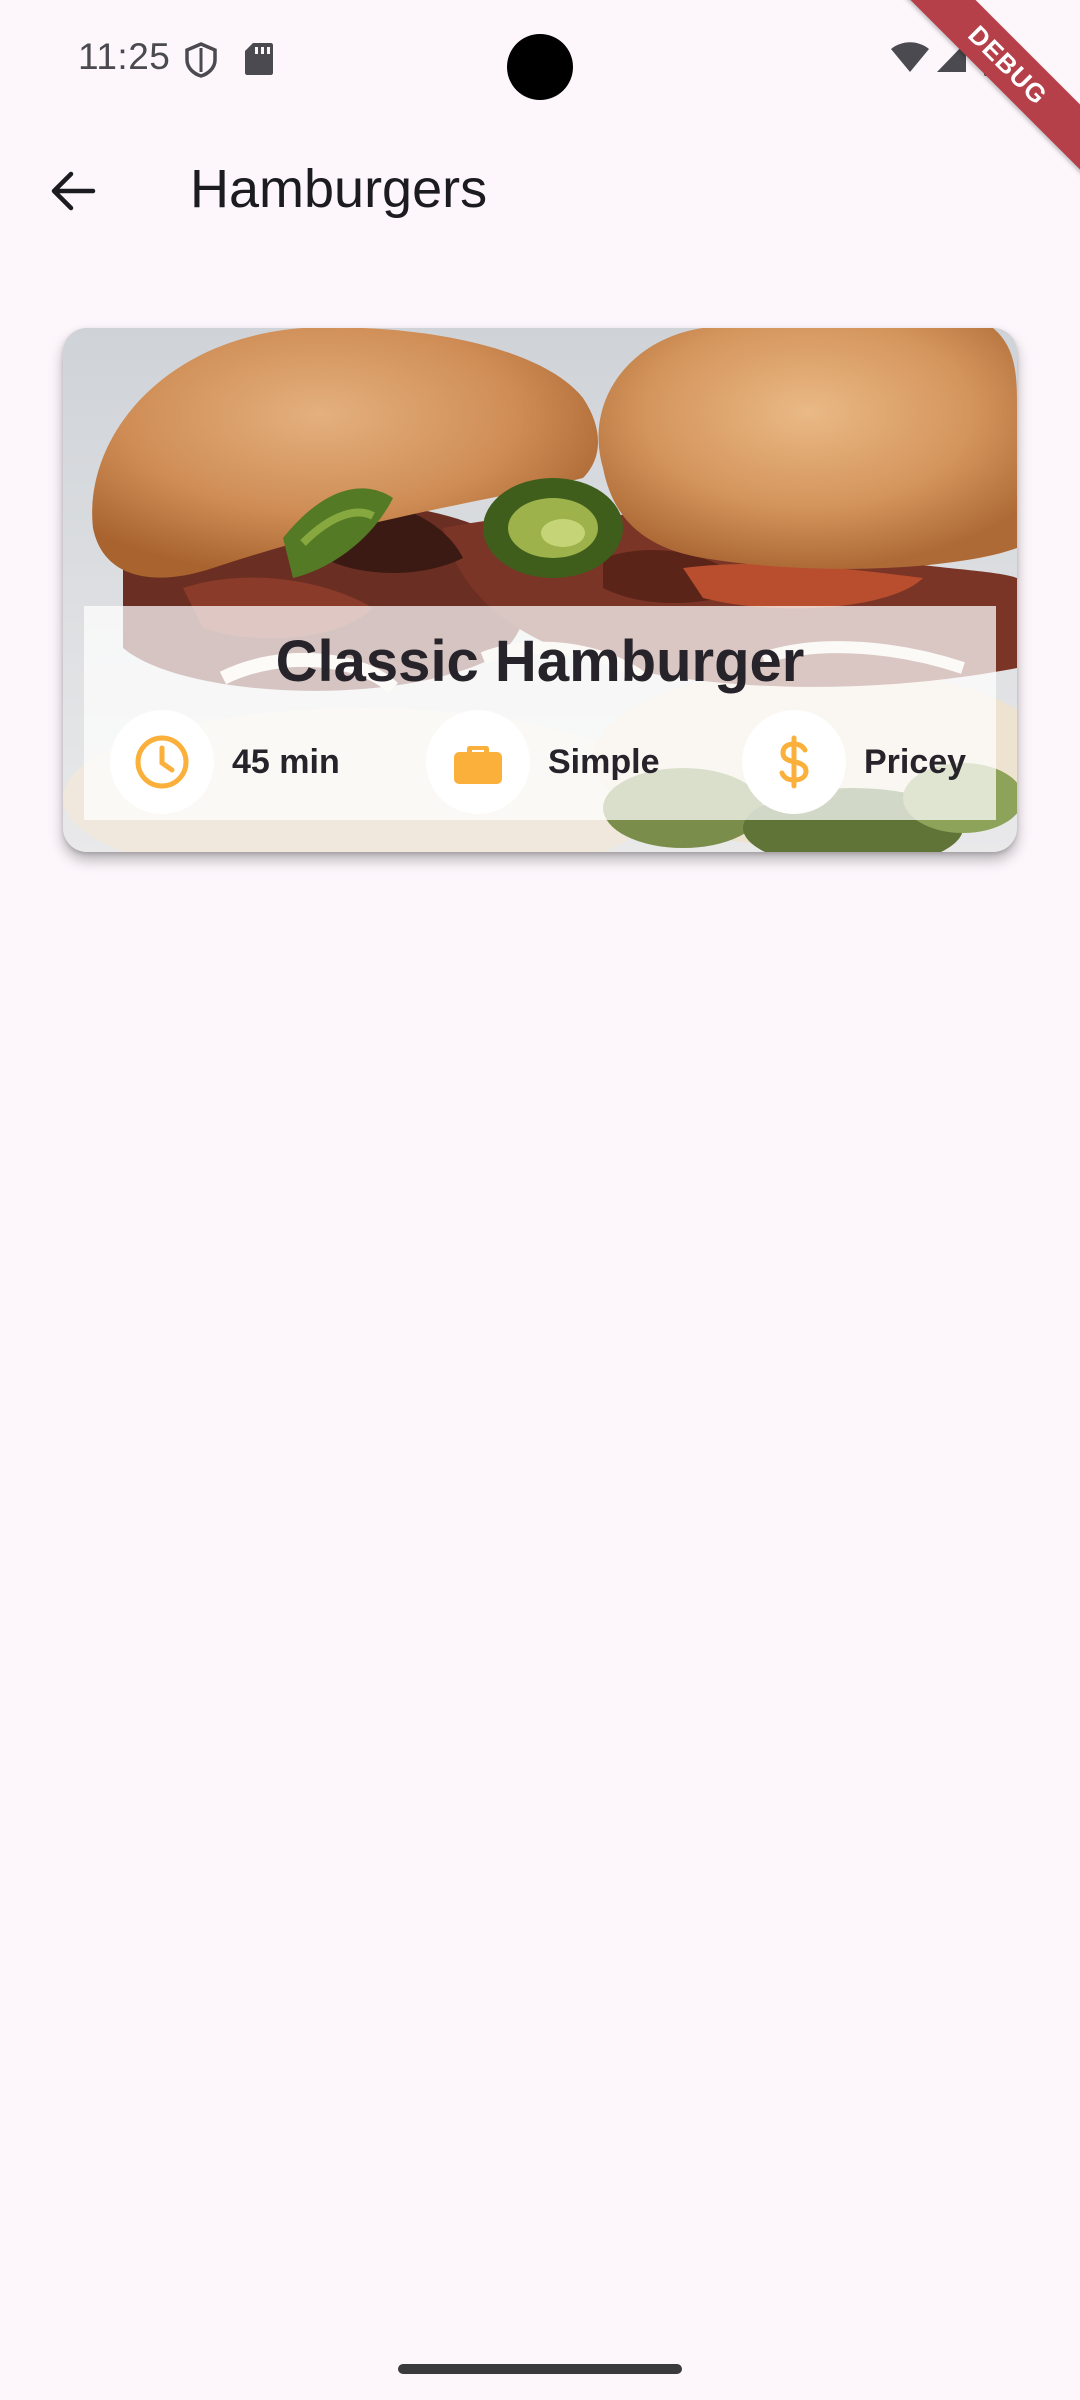 The image size is (1080, 2400). Describe the element at coordinates (540, 661) in the screenshot. I see `meal-title: Classic Hamburger` at that location.